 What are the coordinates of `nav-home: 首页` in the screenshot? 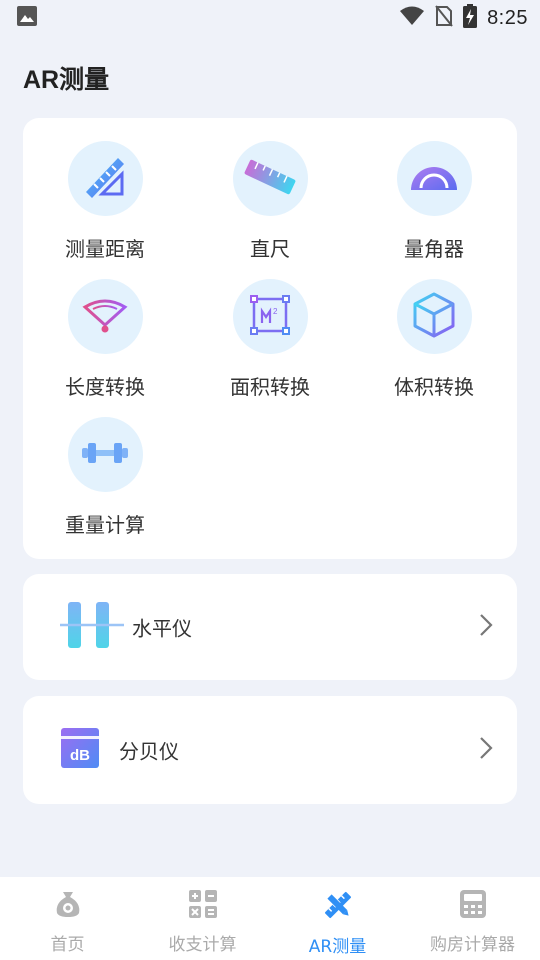 It's located at (67, 918).